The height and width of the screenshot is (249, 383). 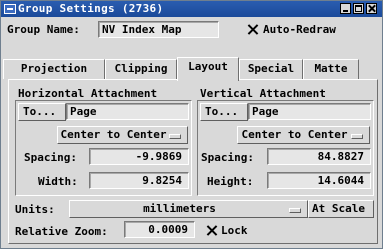 I want to click on minimize-button, so click(x=345, y=8).